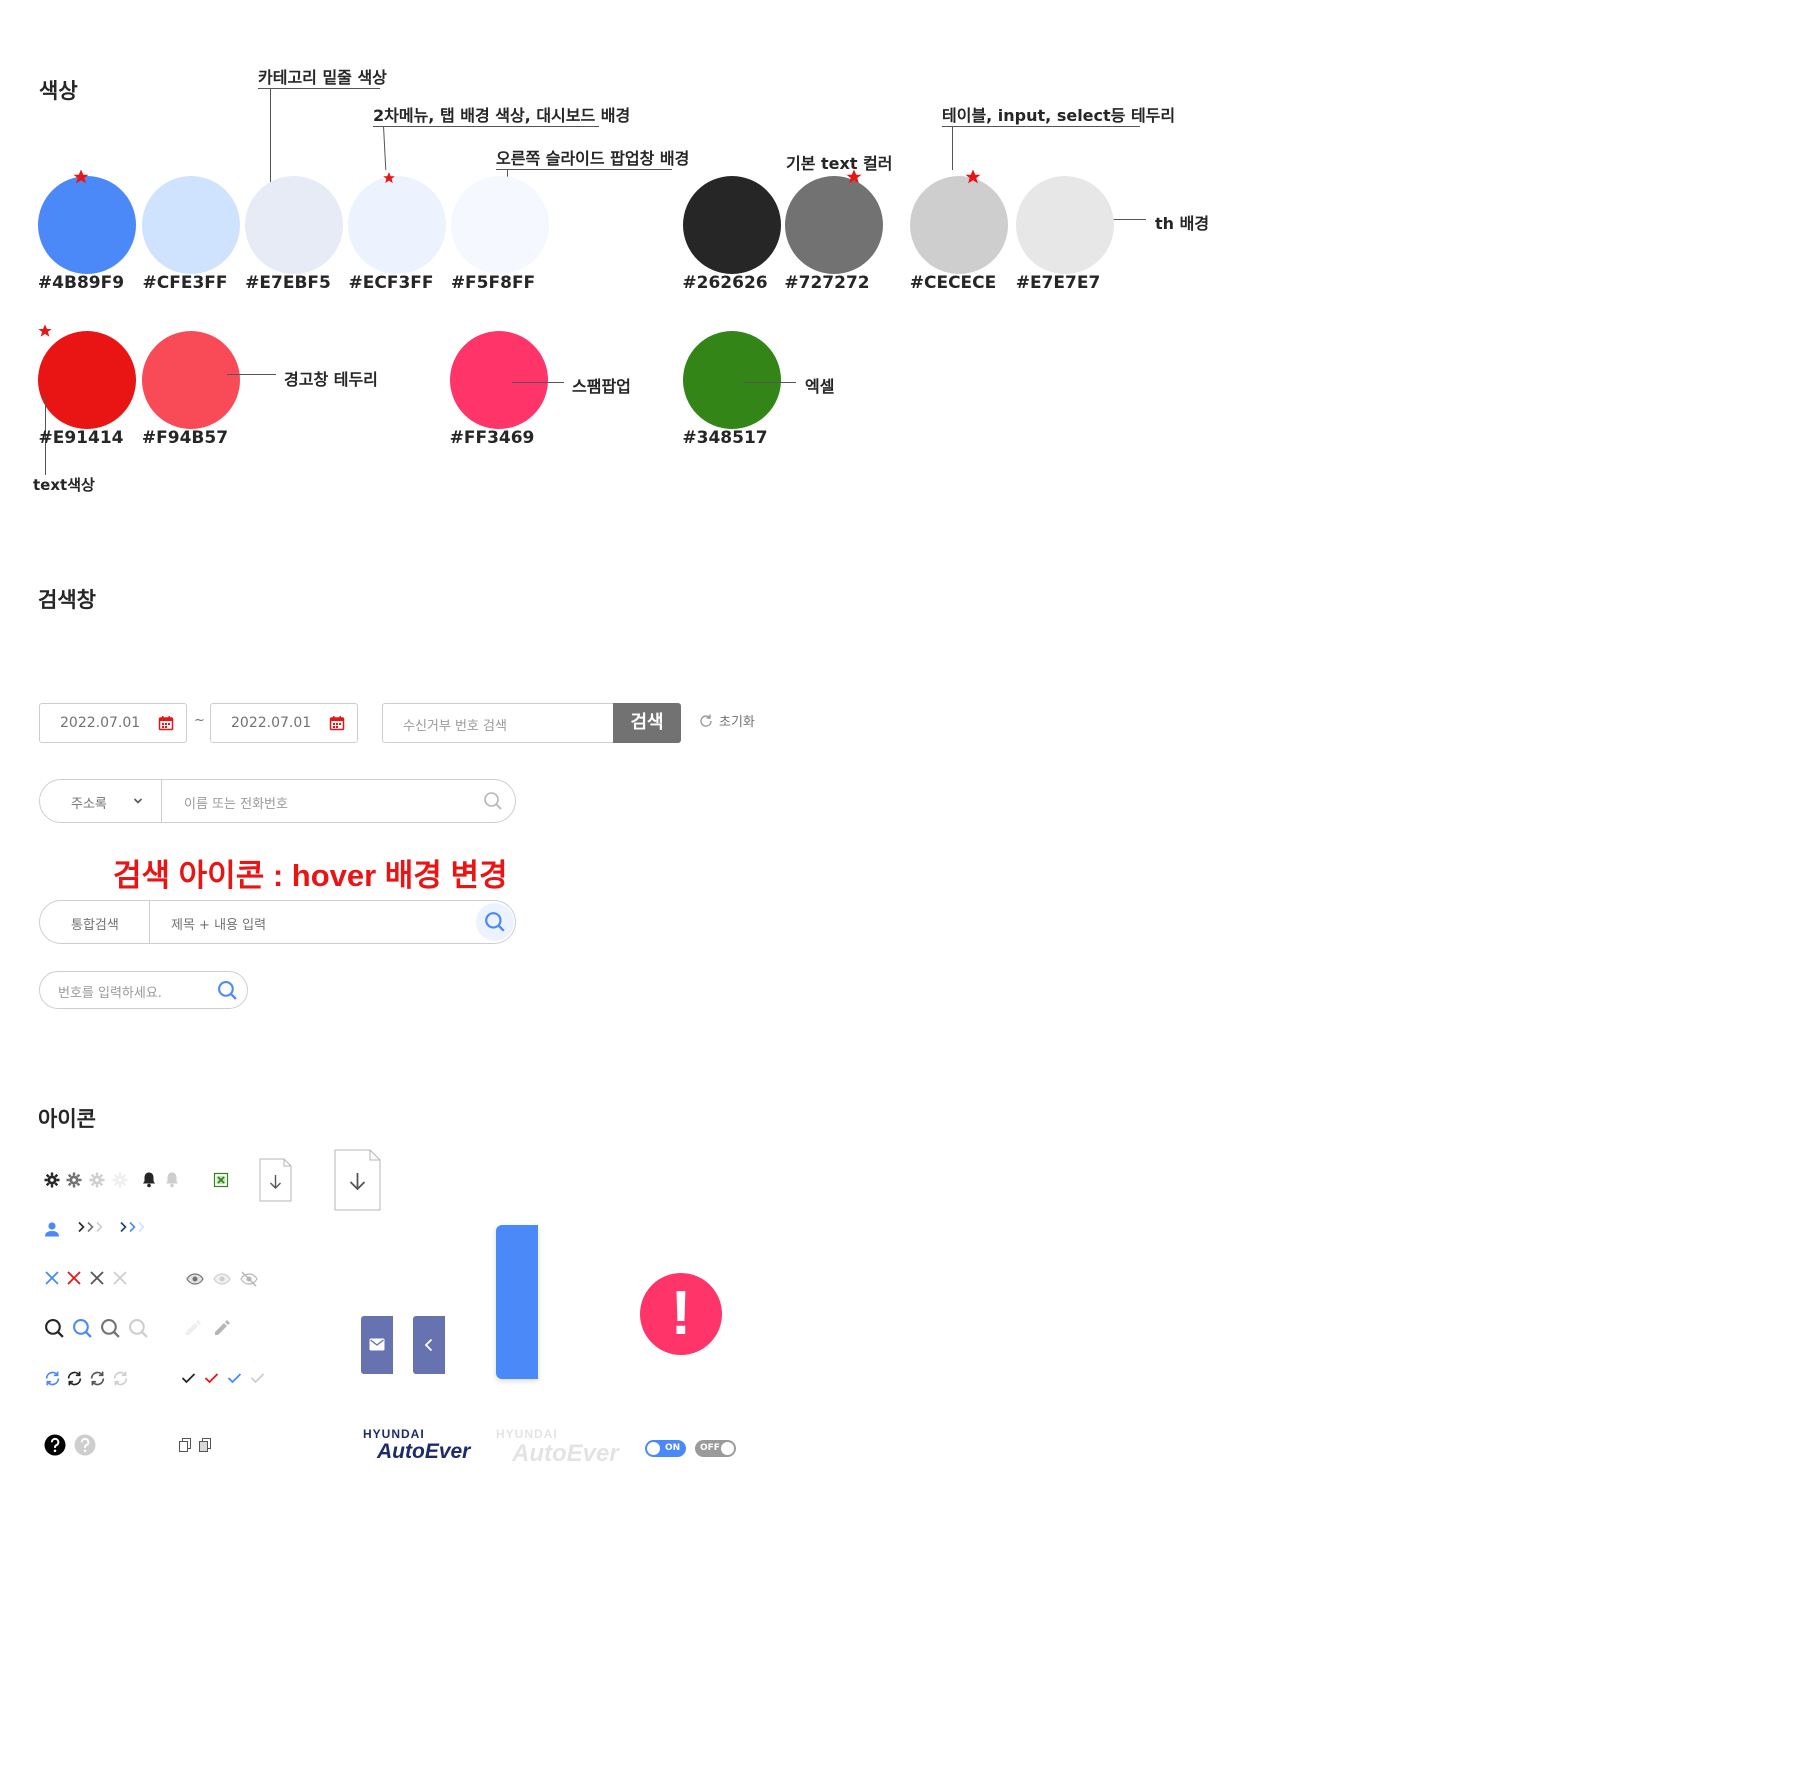 Image resolution: width=1803 pixels, height=1772 pixels. I want to click on date-to-value: 2022.07.01, so click(271, 723).